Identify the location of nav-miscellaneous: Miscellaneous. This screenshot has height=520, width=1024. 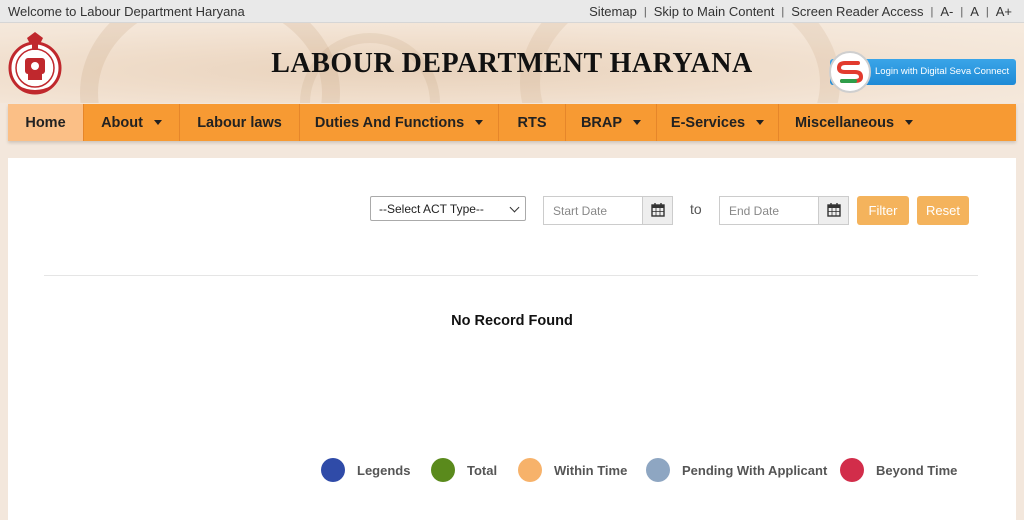
(854, 122).